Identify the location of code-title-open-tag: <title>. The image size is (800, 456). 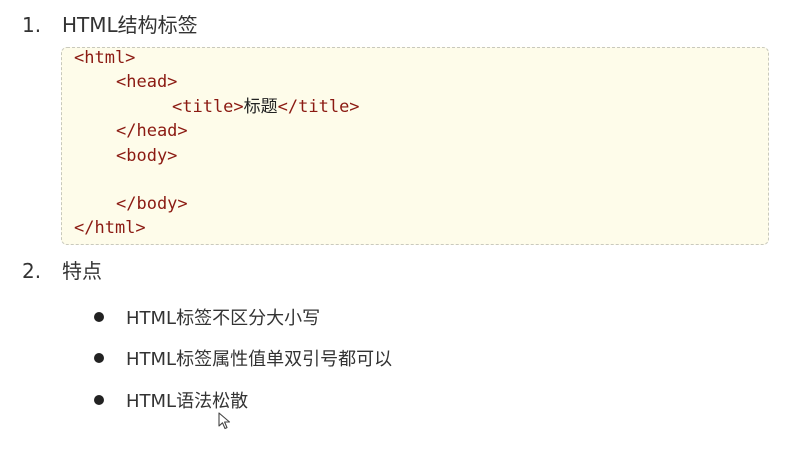
(208, 107).